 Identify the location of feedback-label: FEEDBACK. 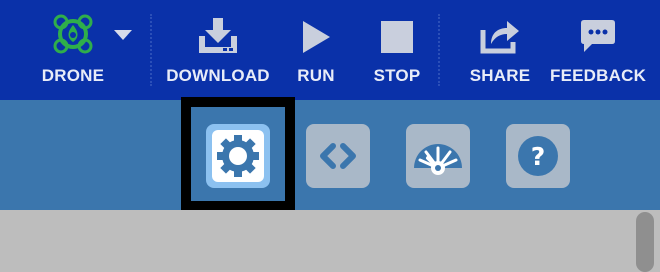
(598, 75).